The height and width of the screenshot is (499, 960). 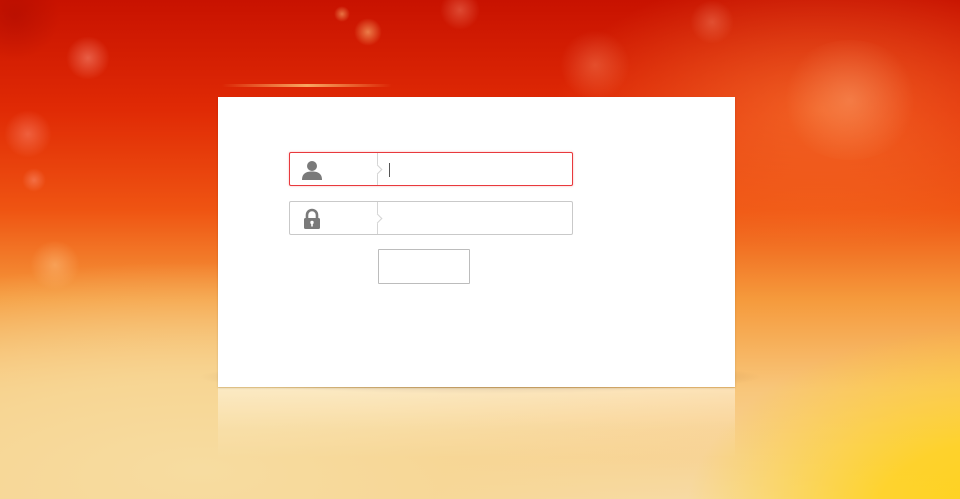 What do you see at coordinates (476, 169) in the screenshot?
I see `username-input` at bounding box center [476, 169].